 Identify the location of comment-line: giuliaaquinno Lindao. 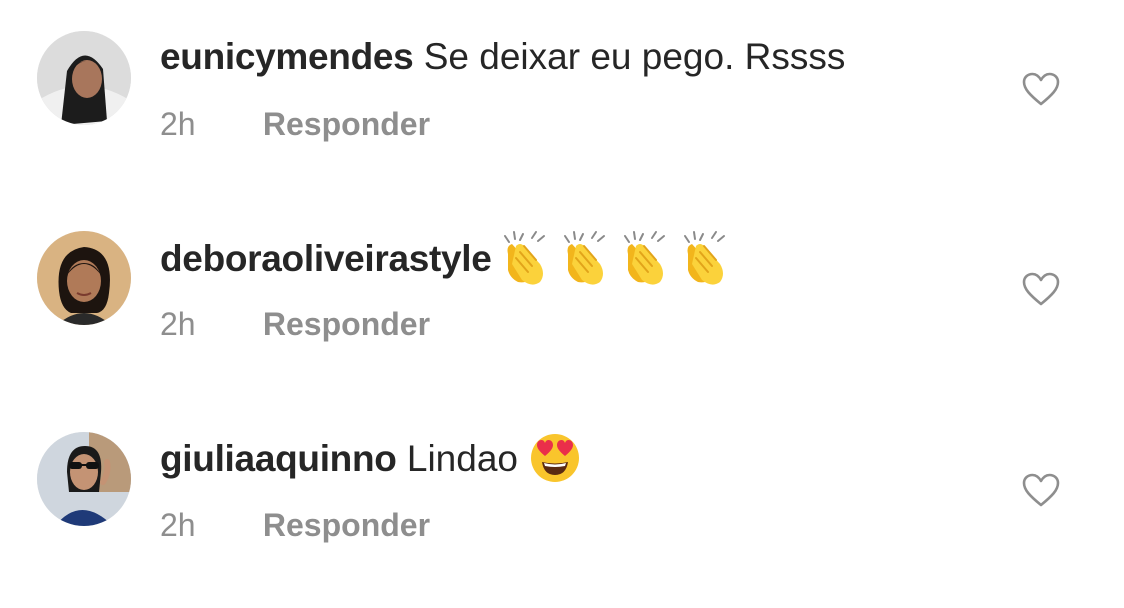
(371, 461).